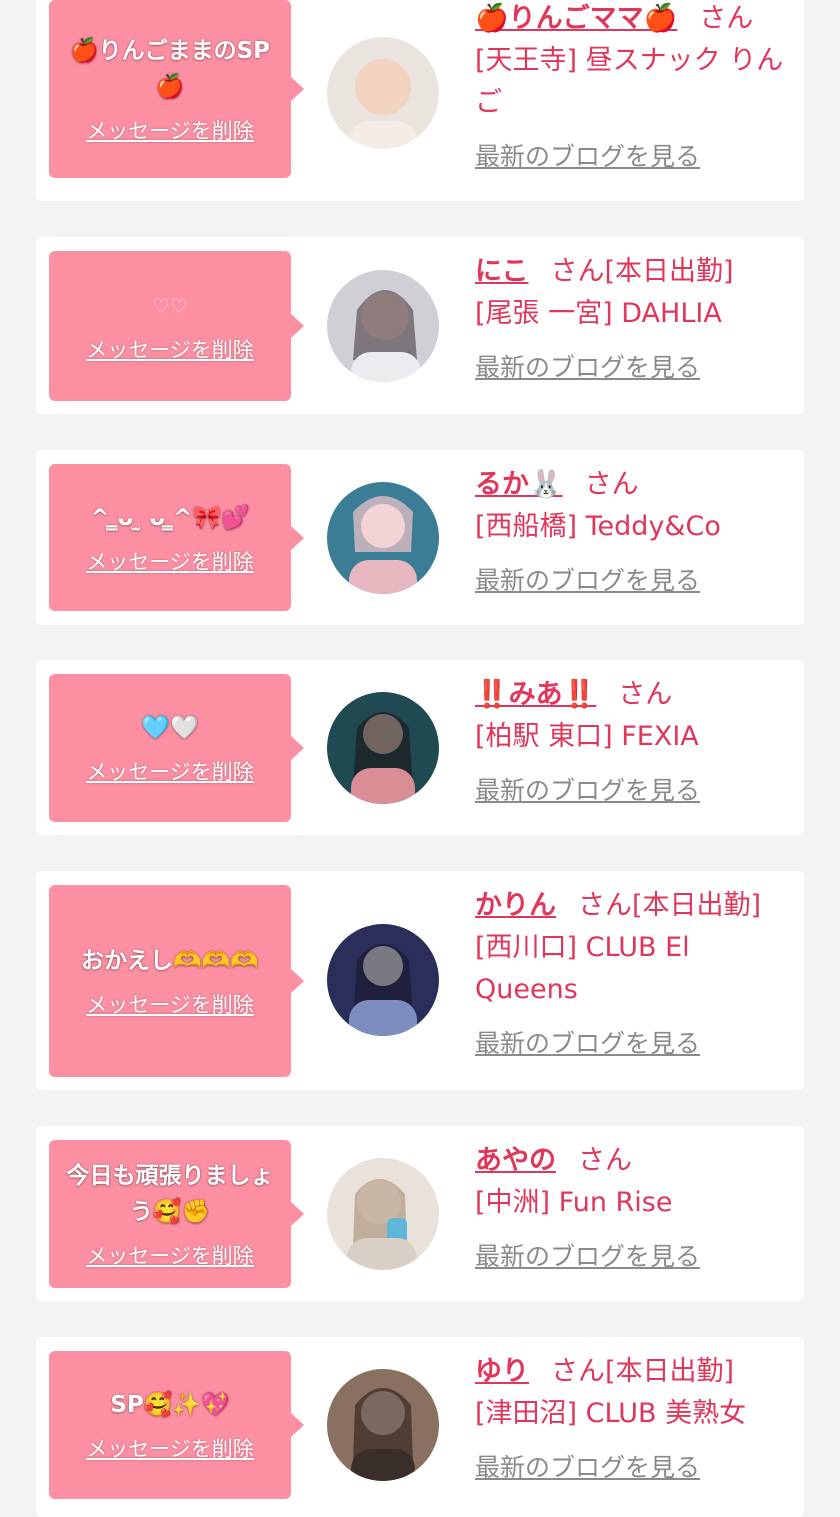 This screenshot has width=840, height=1517. Describe the element at coordinates (170, 306) in the screenshot. I see `message-text: ♡♡` at that location.